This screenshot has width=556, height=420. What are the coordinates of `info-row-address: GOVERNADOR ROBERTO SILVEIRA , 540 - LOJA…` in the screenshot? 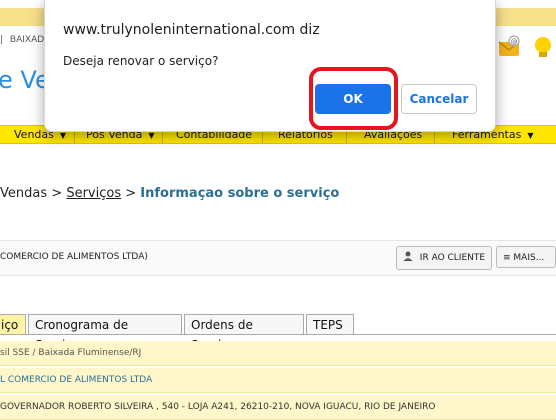 It's located at (278, 407).